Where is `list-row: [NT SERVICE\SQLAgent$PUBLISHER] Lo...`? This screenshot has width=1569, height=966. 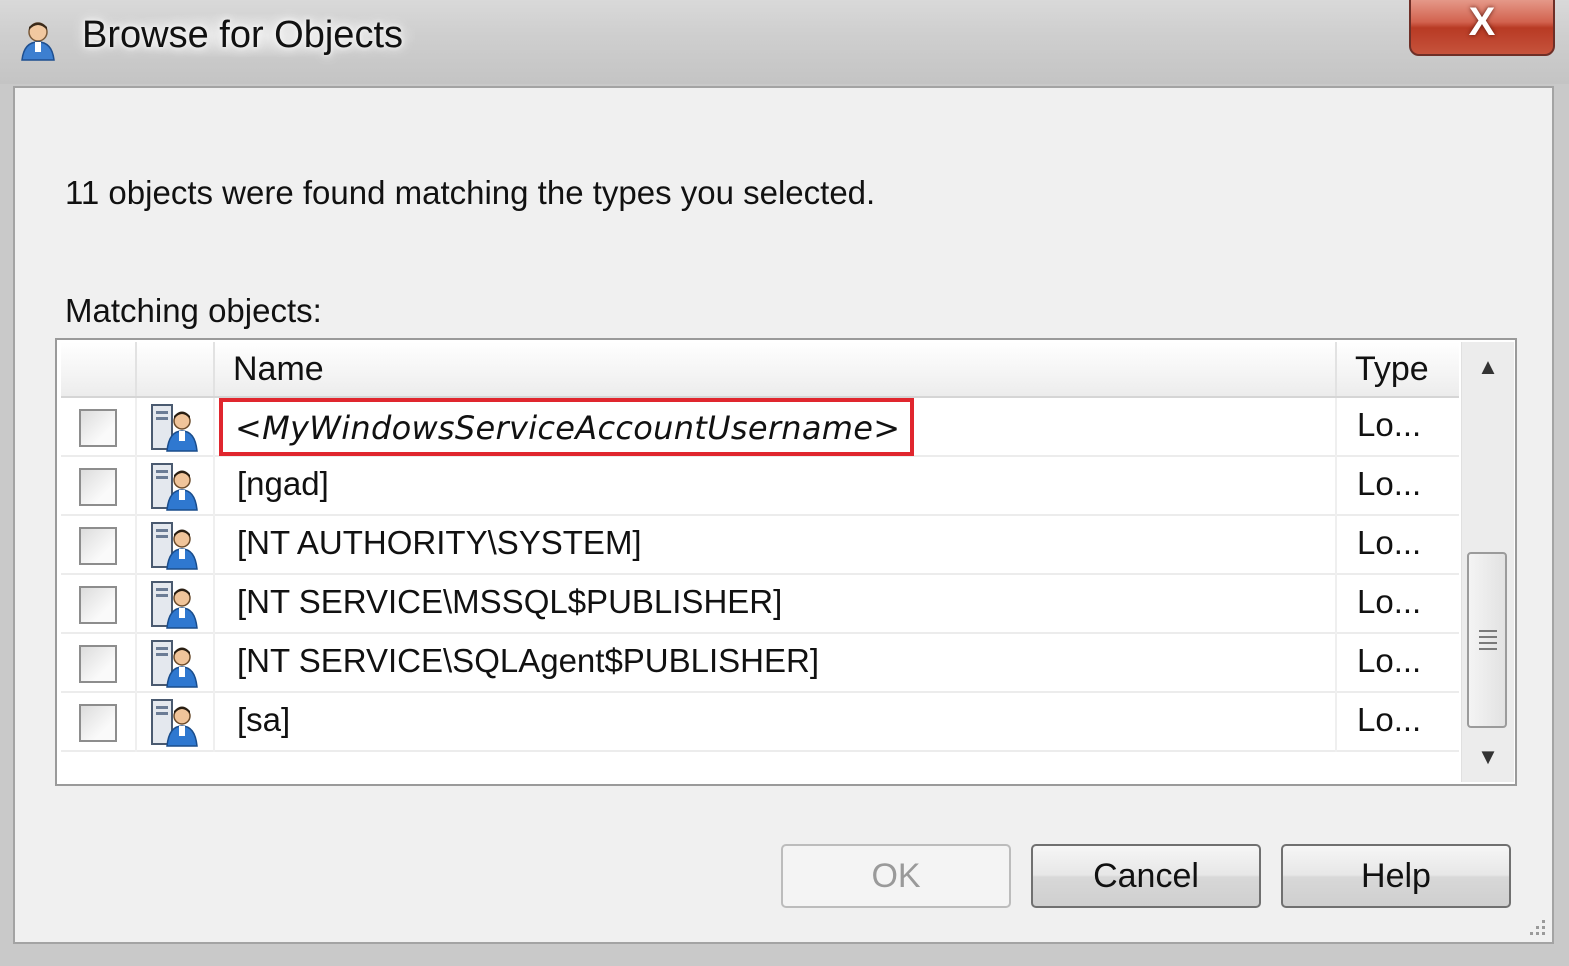 list-row: [NT SERVICE\SQLAgent$PUBLISHER] Lo... is located at coordinates (760, 663).